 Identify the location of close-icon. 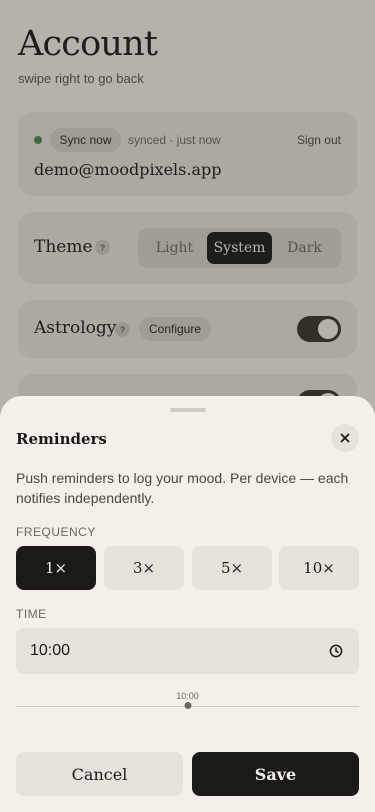
(345, 438).